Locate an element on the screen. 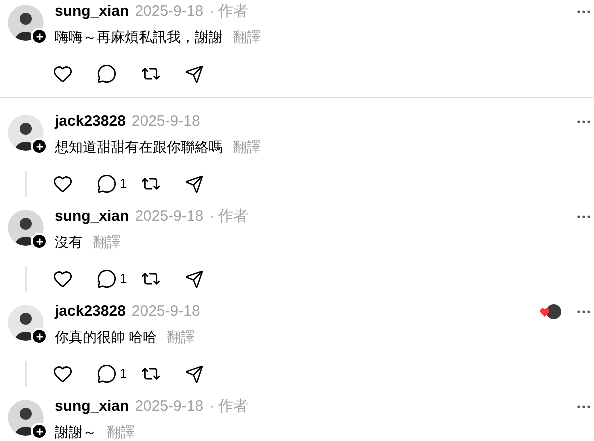 Image resolution: width=594 pixels, height=441 pixels. comment-text: 想知道甜甜有在跟你聯絡嗎 is located at coordinates (139, 147).